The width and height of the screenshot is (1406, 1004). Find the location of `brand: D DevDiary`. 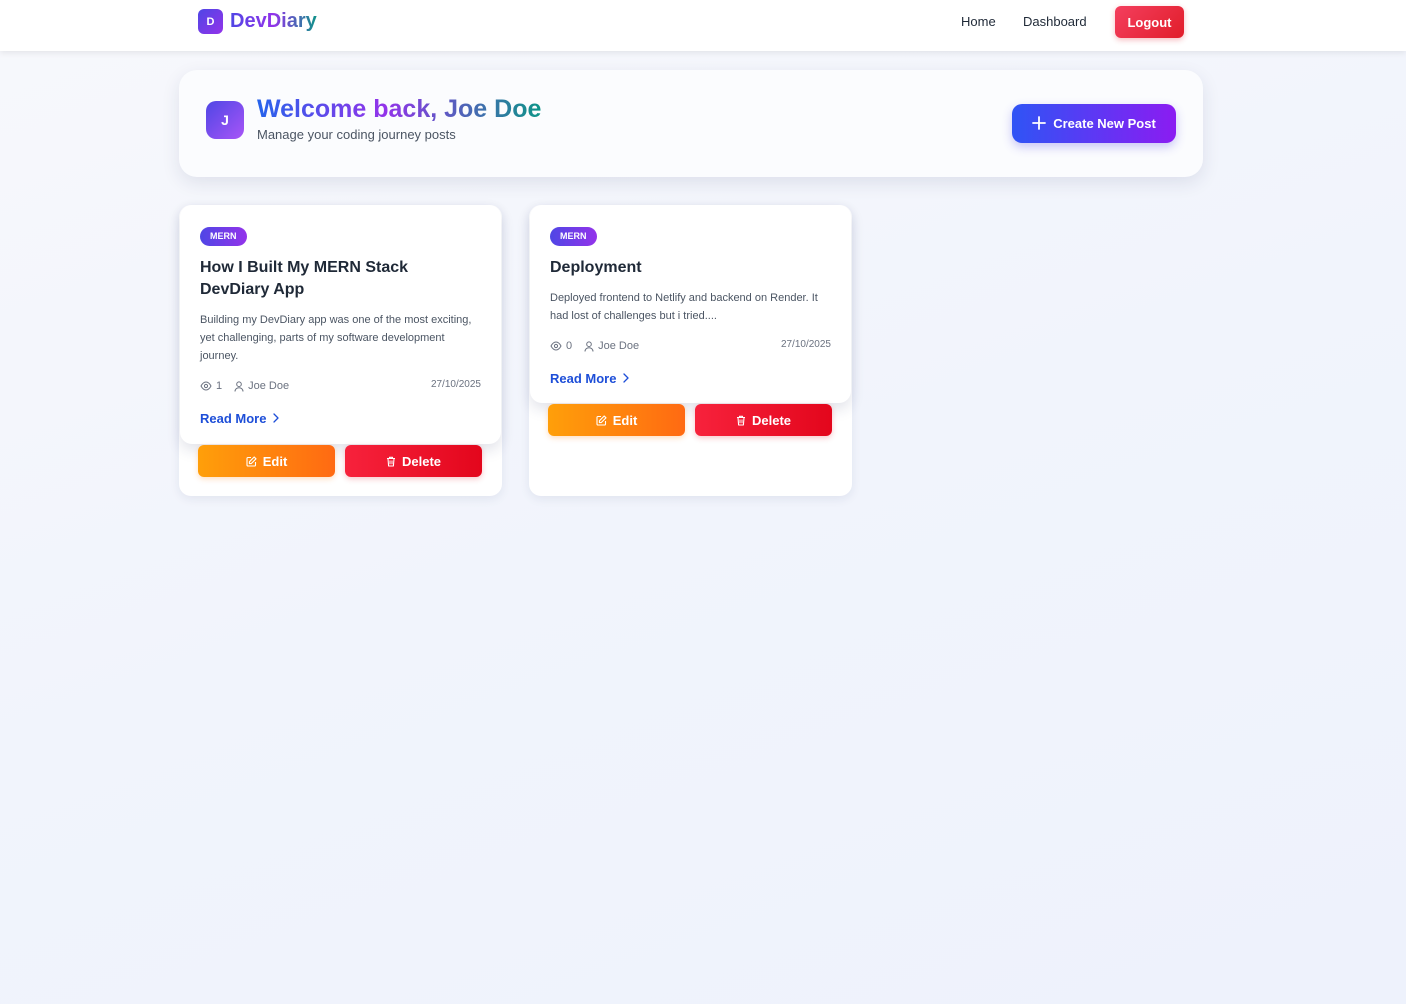

brand: D DevDiary is located at coordinates (257, 21).